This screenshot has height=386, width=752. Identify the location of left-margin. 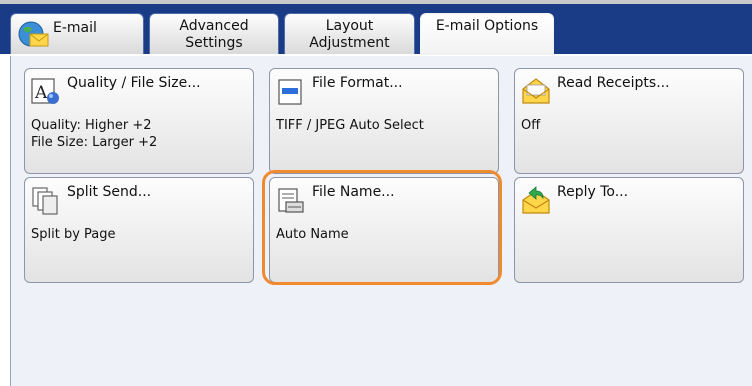
(5, 220).